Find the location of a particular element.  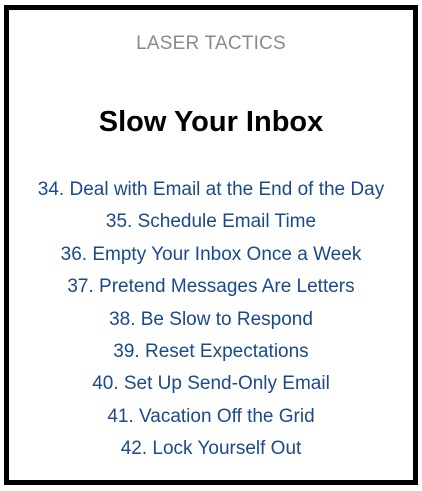

toc-item: 35. Schedule Email Time is located at coordinates (211, 222).